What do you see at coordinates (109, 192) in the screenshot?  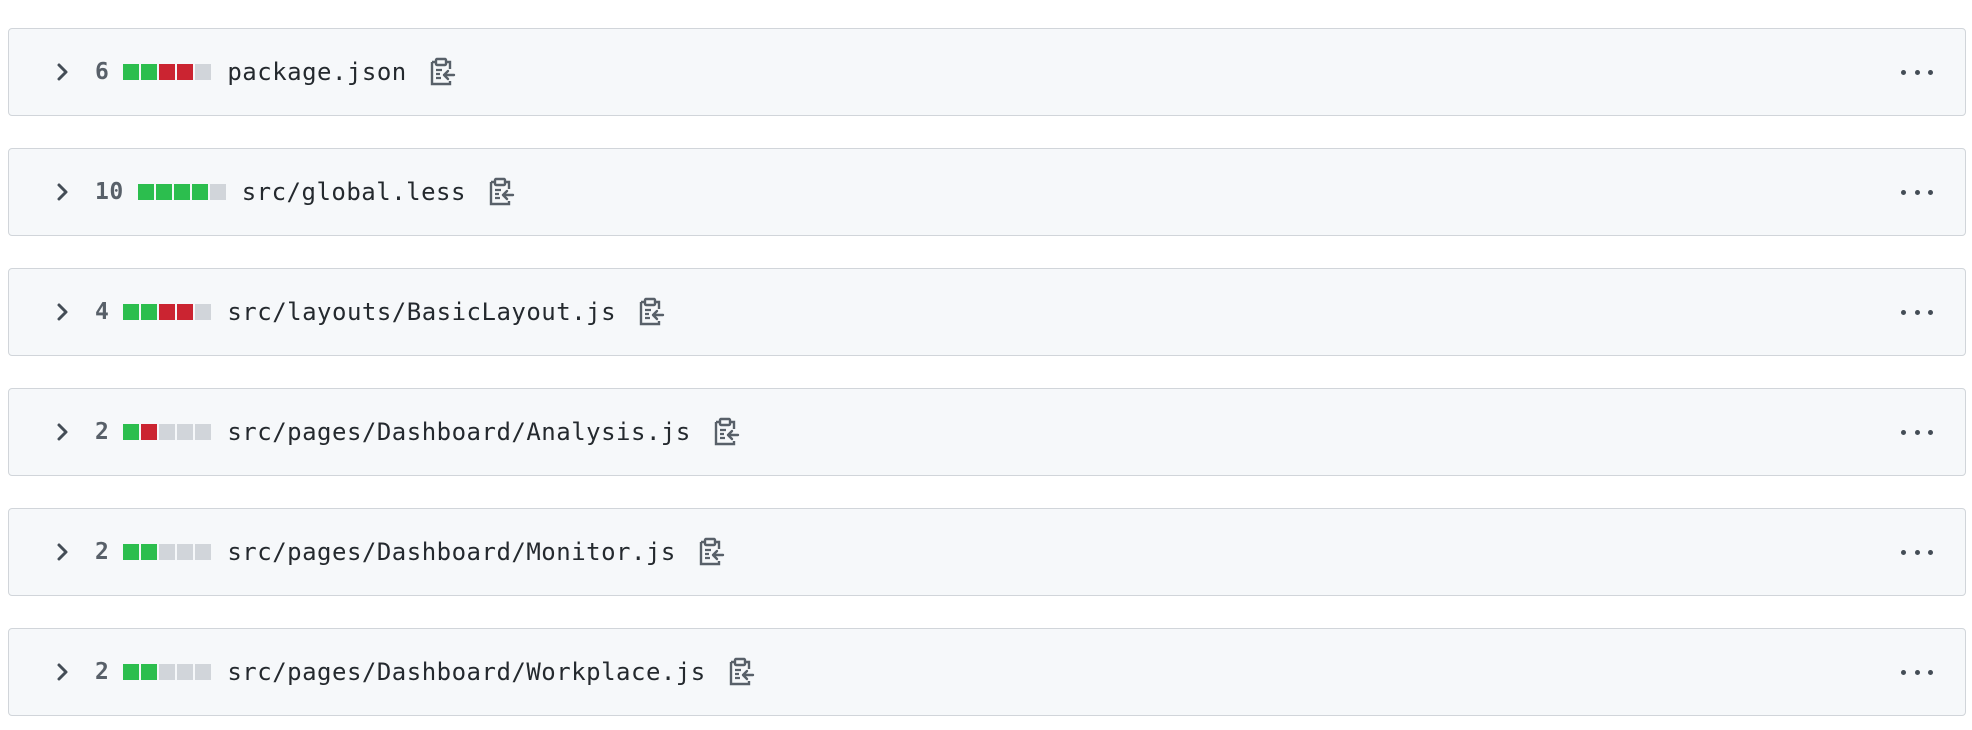 I see `diff-change-count: 10` at bounding box center [109, 192].